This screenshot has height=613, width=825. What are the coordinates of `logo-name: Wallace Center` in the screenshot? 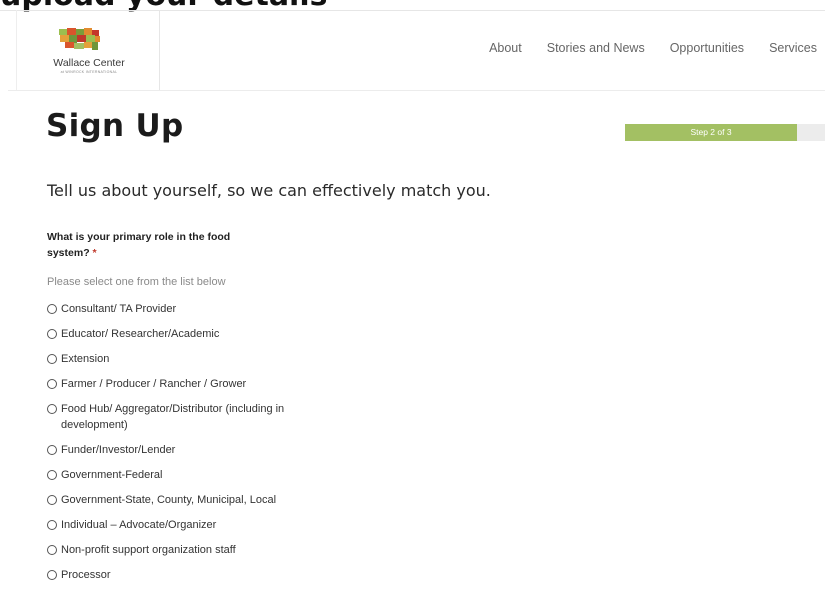 It's located at (89, 63).